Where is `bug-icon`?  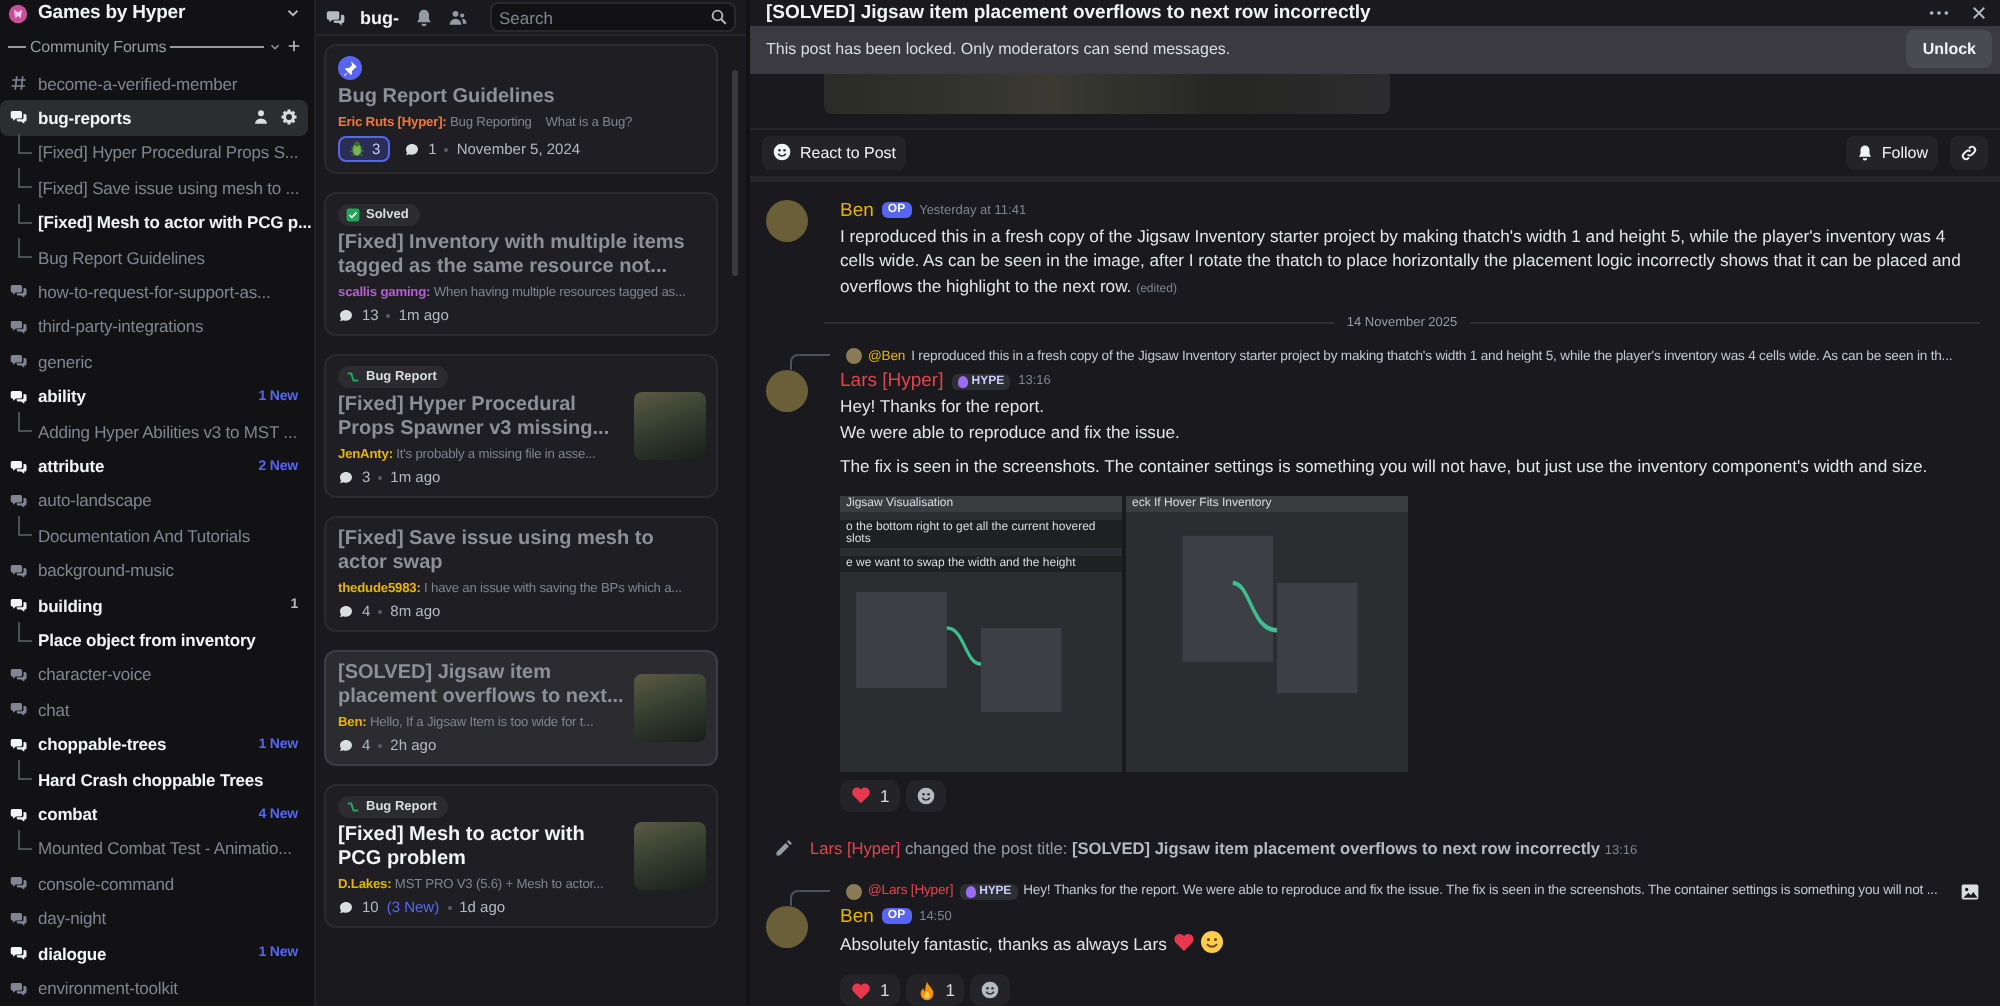
bug-icon is located at coordinates (357, 149).